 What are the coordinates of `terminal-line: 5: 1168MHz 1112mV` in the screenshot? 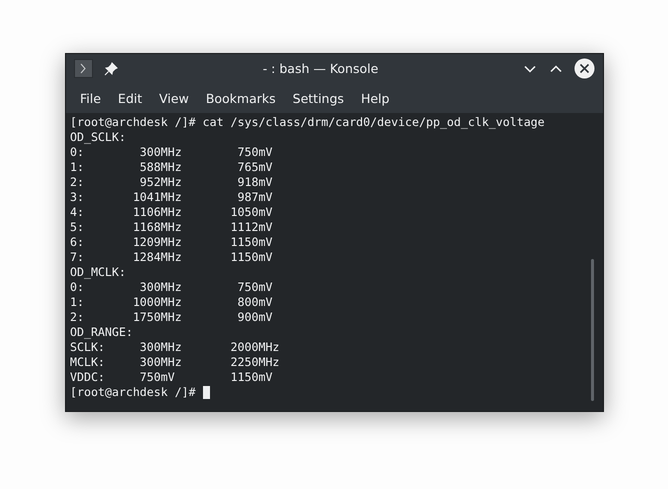 It's located at (172, 227).